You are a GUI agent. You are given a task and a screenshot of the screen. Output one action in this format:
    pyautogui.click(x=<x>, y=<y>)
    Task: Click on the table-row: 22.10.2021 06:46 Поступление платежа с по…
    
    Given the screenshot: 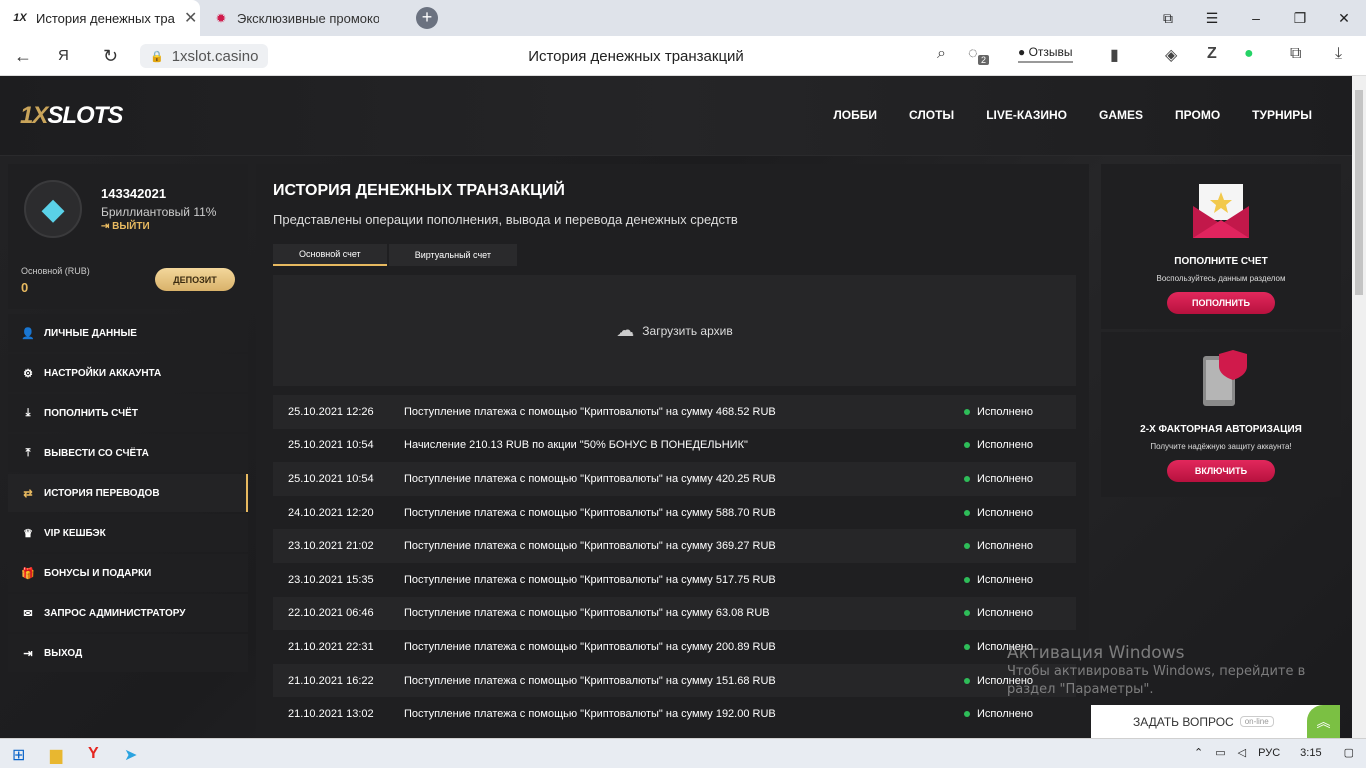 What is the action you would take?
    pyautogui.click(x=674, y=613)
    